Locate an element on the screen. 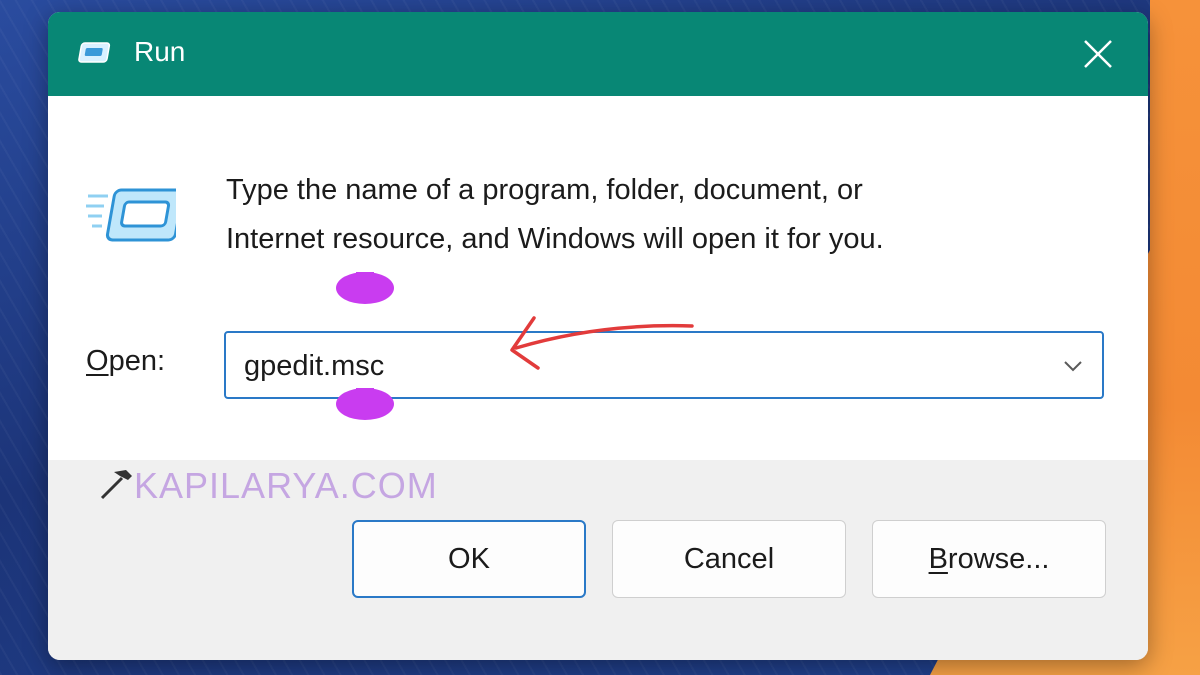 This screenshot has height=675, width=1200. browse-accelerator: B is located at coordinates (938, 559).